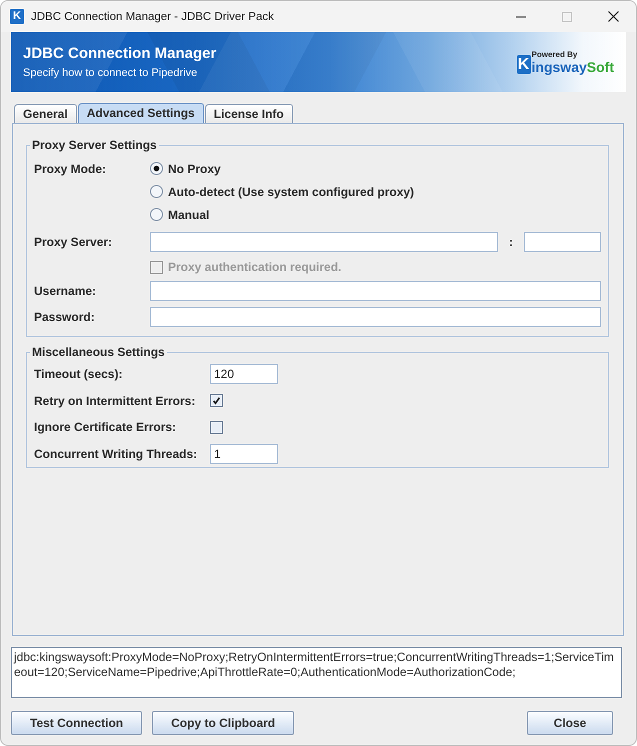 This screenshot has height=746, width=637. I want to click on field-label: Password:, so click(65, 317).